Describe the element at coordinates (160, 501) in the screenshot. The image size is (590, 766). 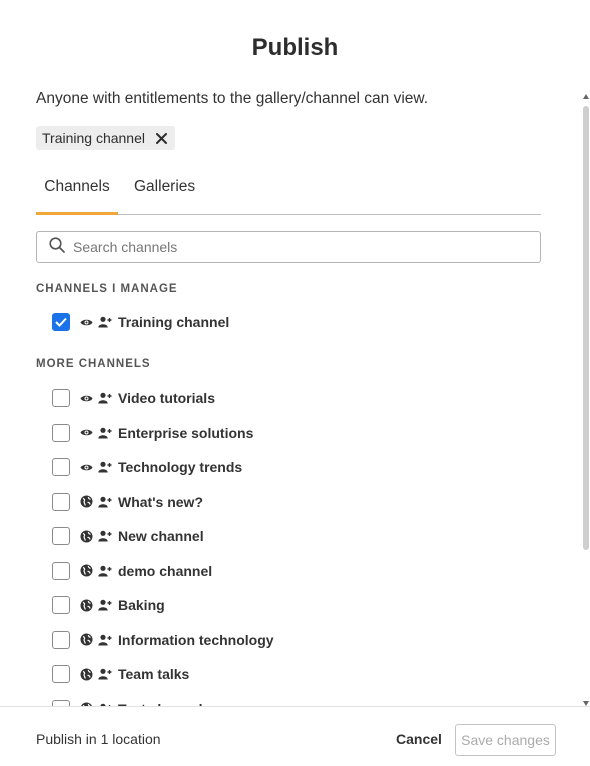
I see `channel-name: What's new?` at that location.